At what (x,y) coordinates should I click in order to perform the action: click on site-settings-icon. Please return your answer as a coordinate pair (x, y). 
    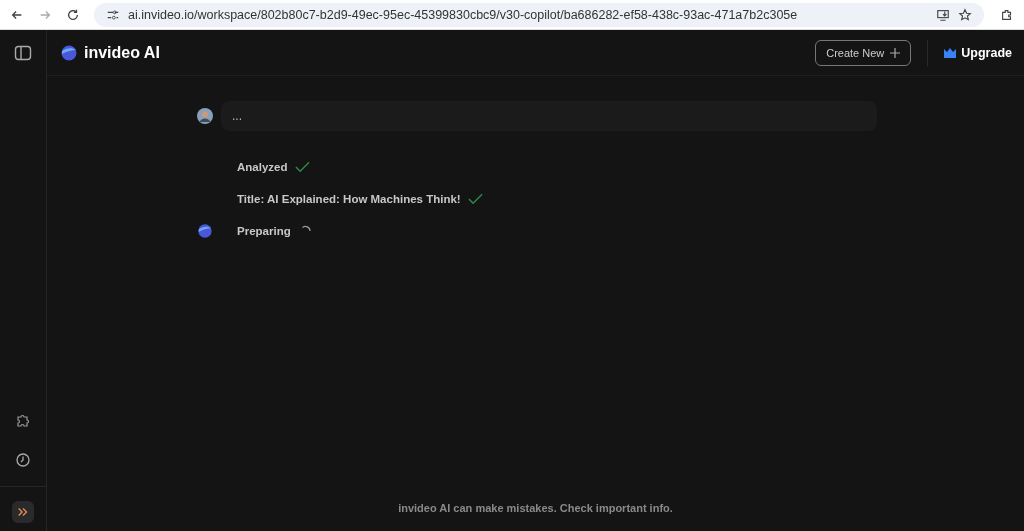
    Looking at the image, I should click on (113, 14).